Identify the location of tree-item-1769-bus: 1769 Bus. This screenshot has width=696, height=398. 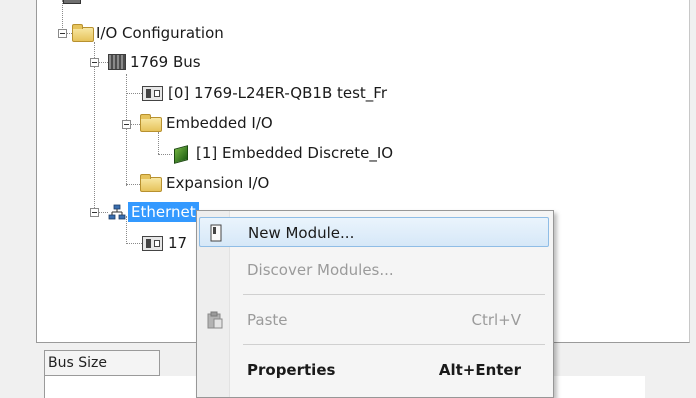
(165, 62).